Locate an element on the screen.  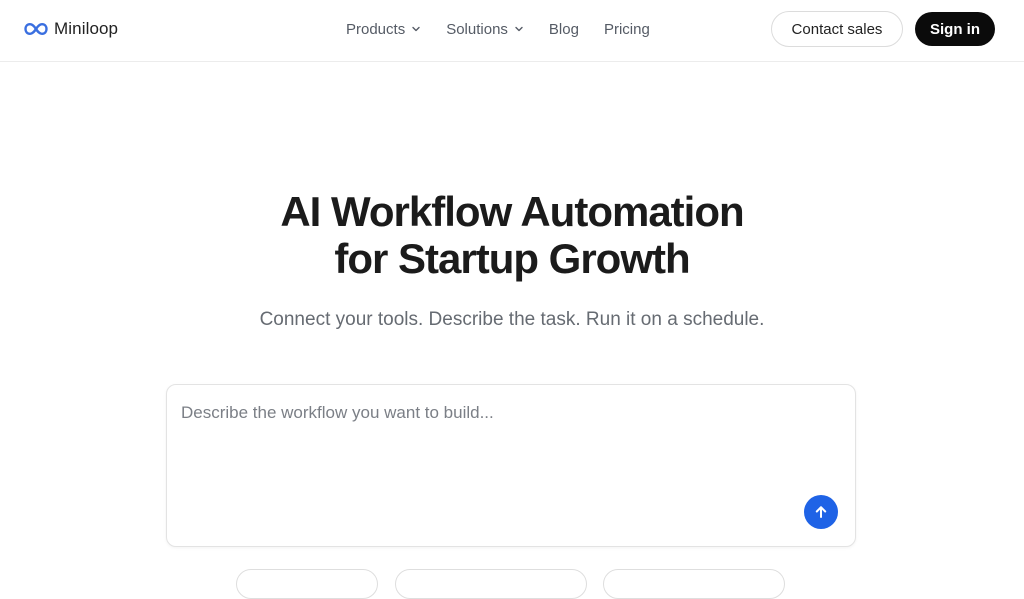
brand-name: Miniloop is located at coordinates (86, 28).